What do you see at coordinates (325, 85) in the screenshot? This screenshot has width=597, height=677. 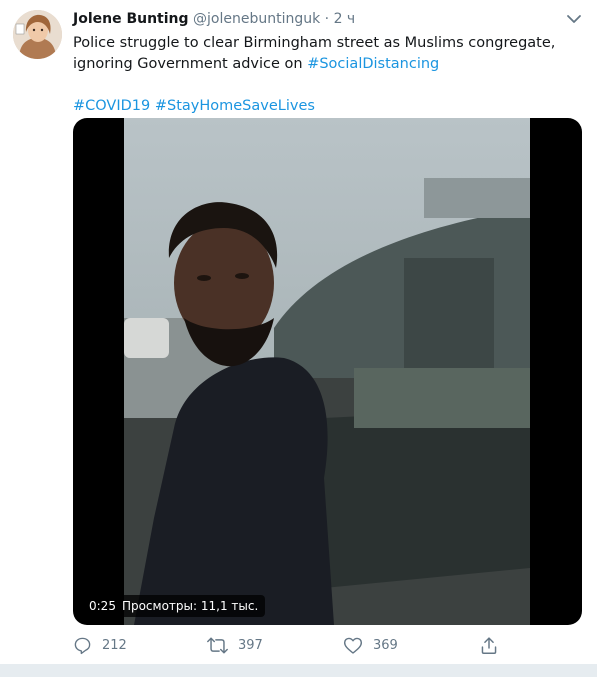 I see `tweet-text-blank-line` at bounding box center [325, 85].